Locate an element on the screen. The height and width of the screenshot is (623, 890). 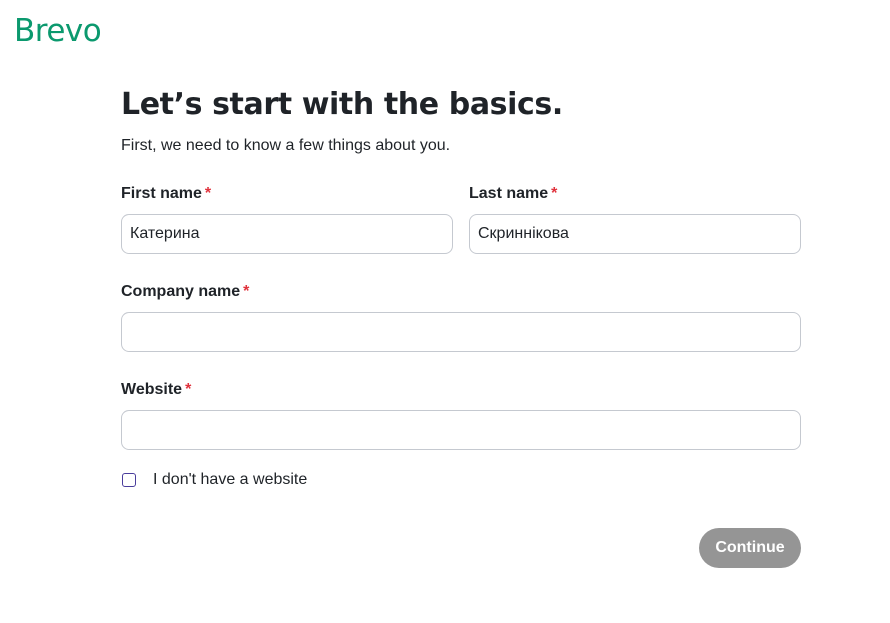
website-label: Website * is located at coordinates (461, 390).